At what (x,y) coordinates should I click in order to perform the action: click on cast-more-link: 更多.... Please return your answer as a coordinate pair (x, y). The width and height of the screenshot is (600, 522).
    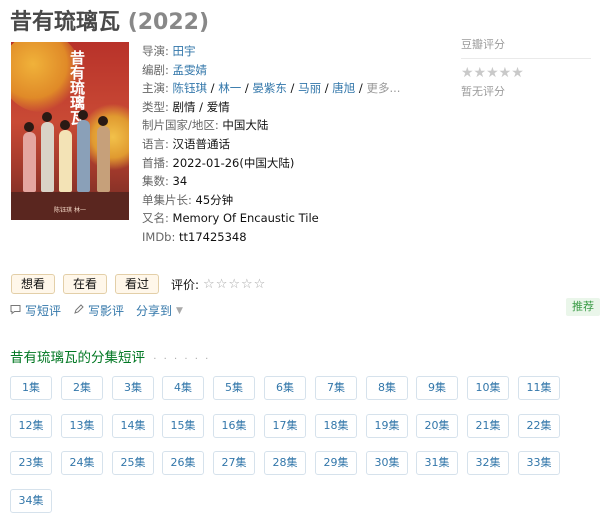
    Looking at the image, I should click on (383, 88).